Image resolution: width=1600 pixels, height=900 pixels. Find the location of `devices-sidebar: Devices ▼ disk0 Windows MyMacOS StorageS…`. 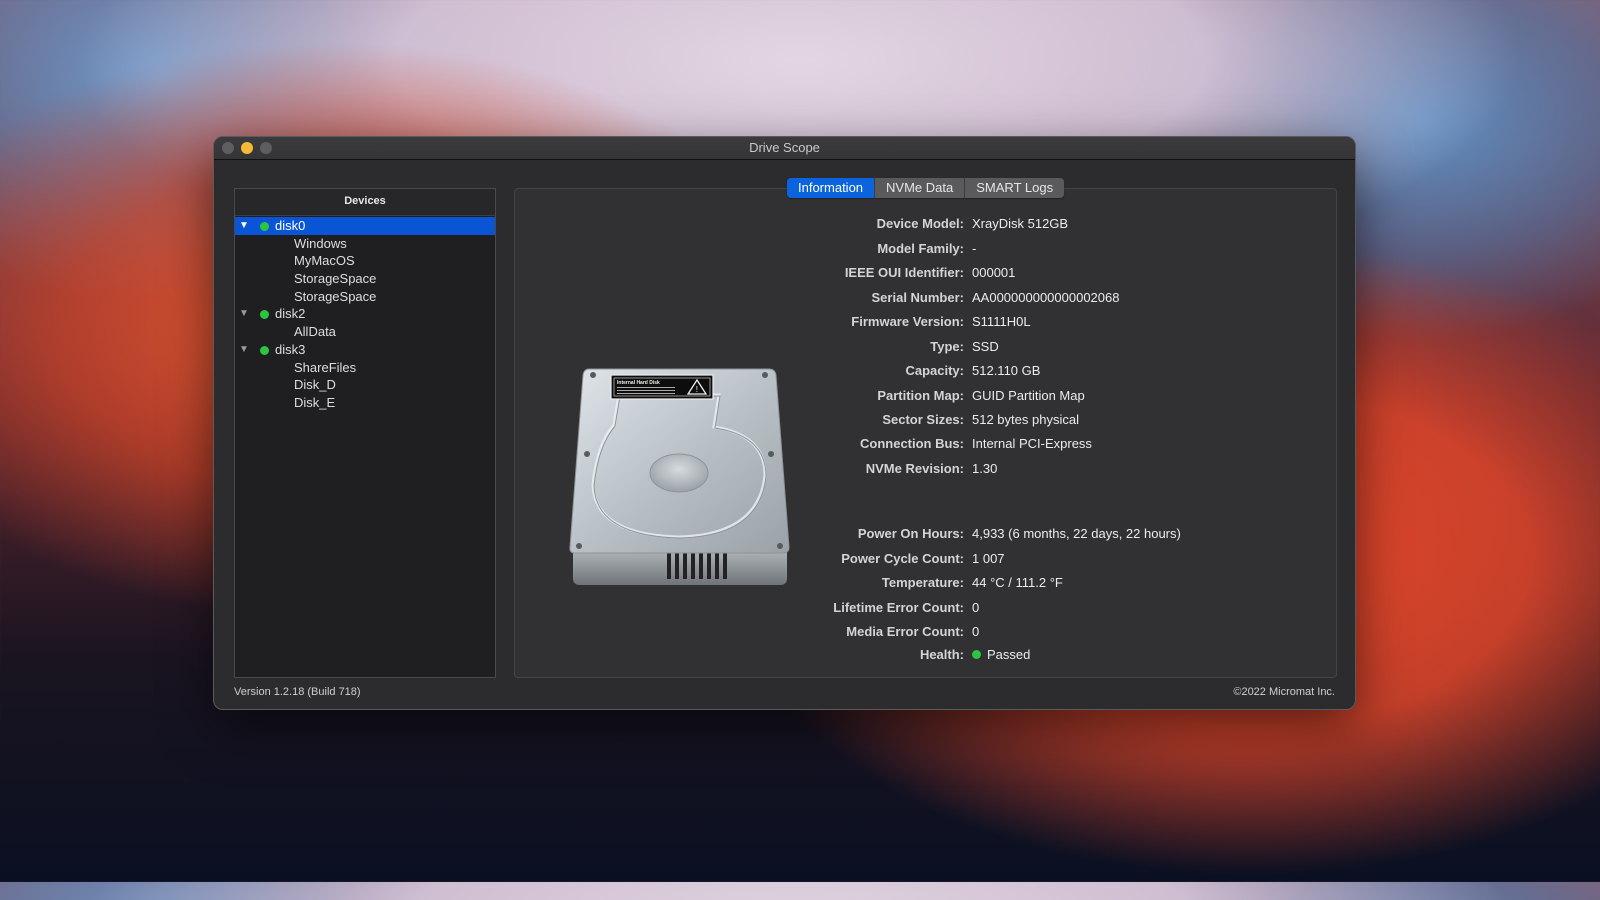

devices-sidebar: Devices ▼ disk0 Windows MyMacOS StorageS… is located at coordinates (365, 433).